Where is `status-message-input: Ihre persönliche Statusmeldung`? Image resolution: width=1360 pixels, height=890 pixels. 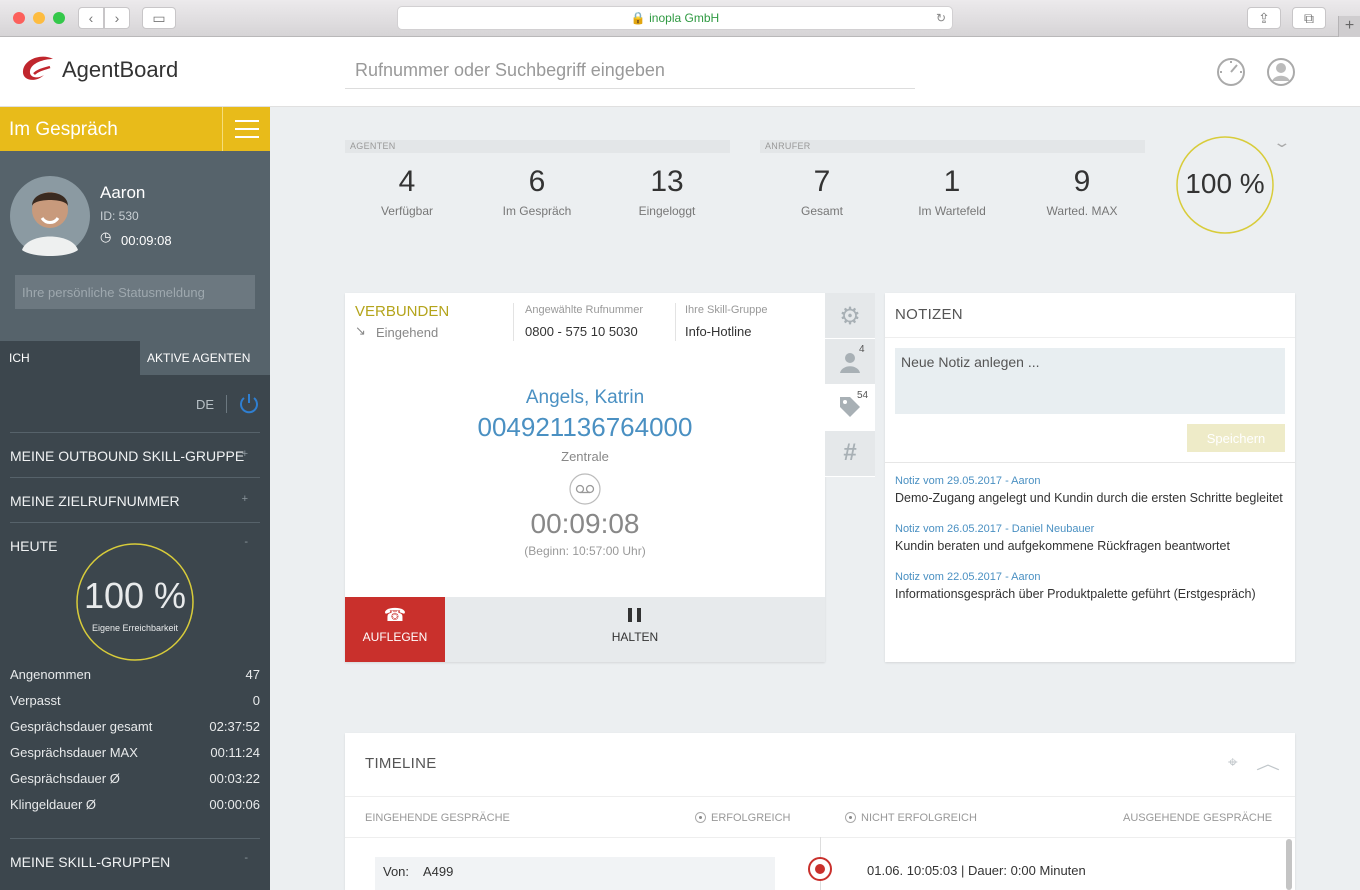 status-message-input: Ihre persönliche Statusmeldung is located at coordinates (135, 292).